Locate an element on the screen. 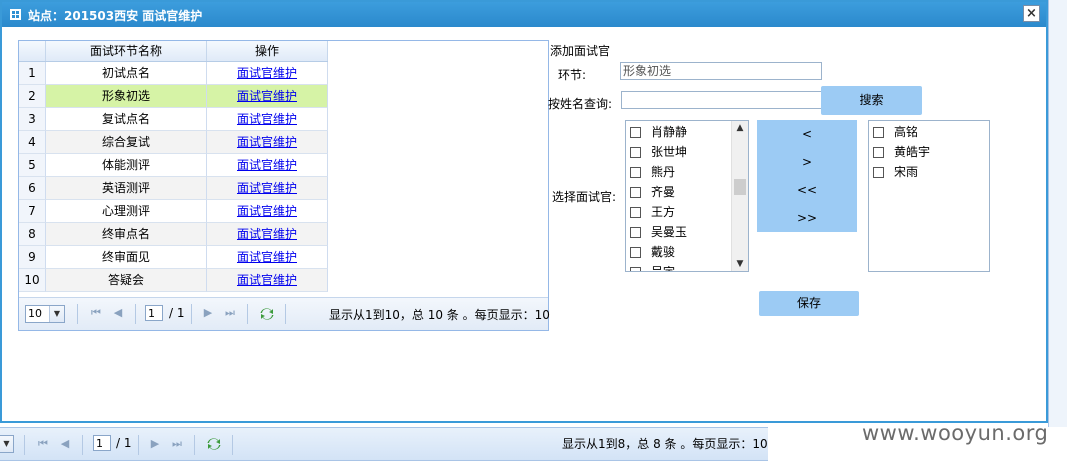 The image size is (1067, 463). row-number: 7 is located at coordinates (32, 211).